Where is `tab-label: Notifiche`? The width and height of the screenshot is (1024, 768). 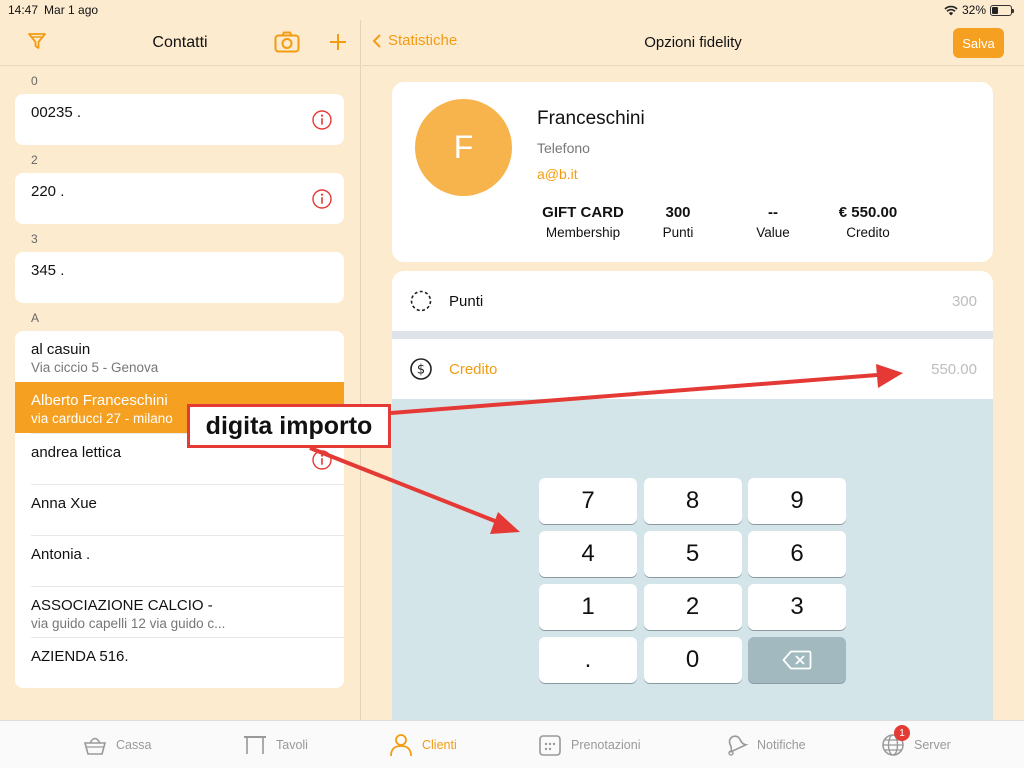
tab-label: Notifiche is located at coordinates (781, 745).